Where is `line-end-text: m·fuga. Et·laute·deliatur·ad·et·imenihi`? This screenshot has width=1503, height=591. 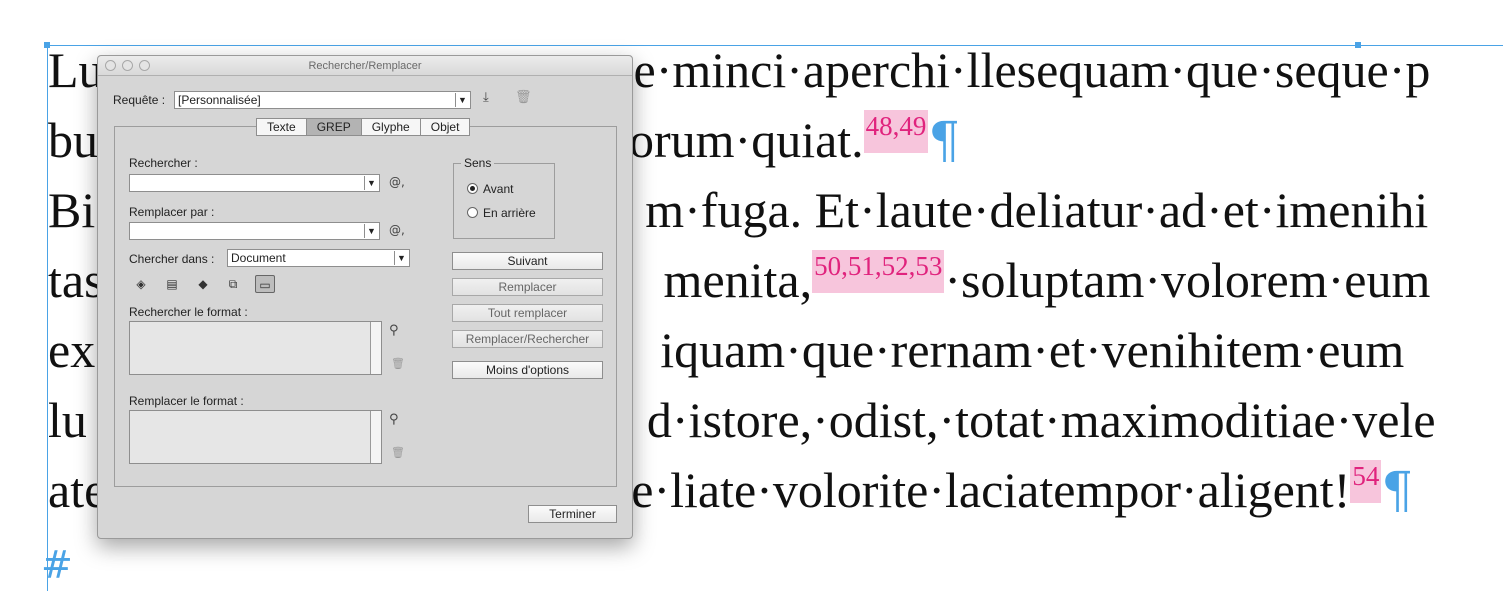 line-end-text: m·fuga. Et·laute·deliatur·ad·et·imenihi is located at coordinates (1037, 210).